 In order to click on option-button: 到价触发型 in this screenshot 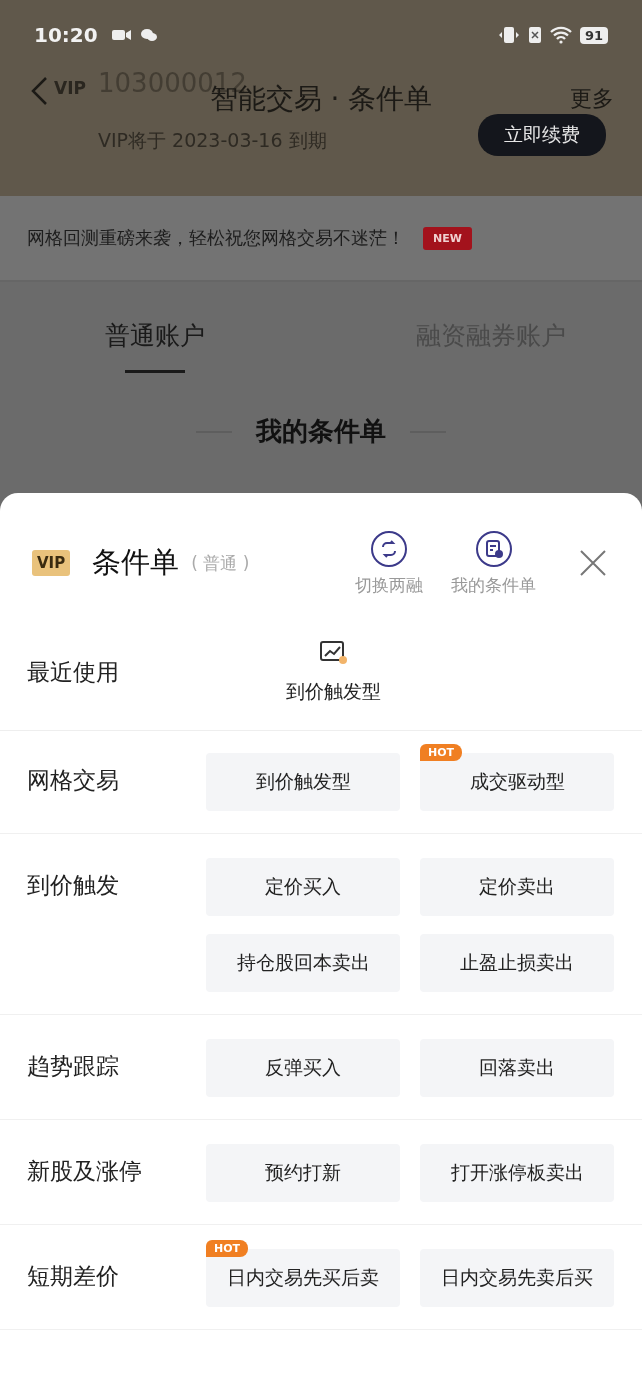, I will do `click(303, 782)`.